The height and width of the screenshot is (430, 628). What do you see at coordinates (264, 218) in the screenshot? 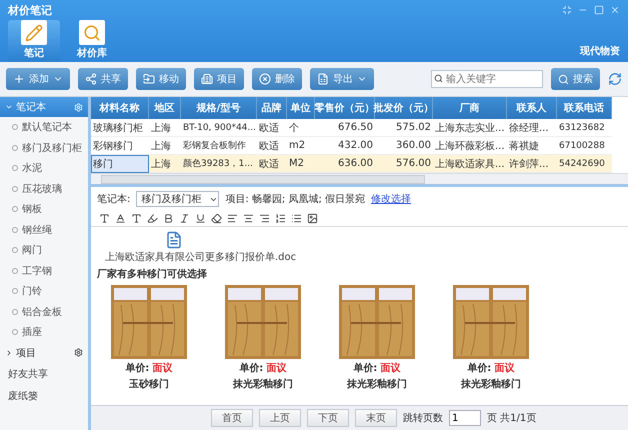
I see `align-right-icon` at bounding box center [264, 218].